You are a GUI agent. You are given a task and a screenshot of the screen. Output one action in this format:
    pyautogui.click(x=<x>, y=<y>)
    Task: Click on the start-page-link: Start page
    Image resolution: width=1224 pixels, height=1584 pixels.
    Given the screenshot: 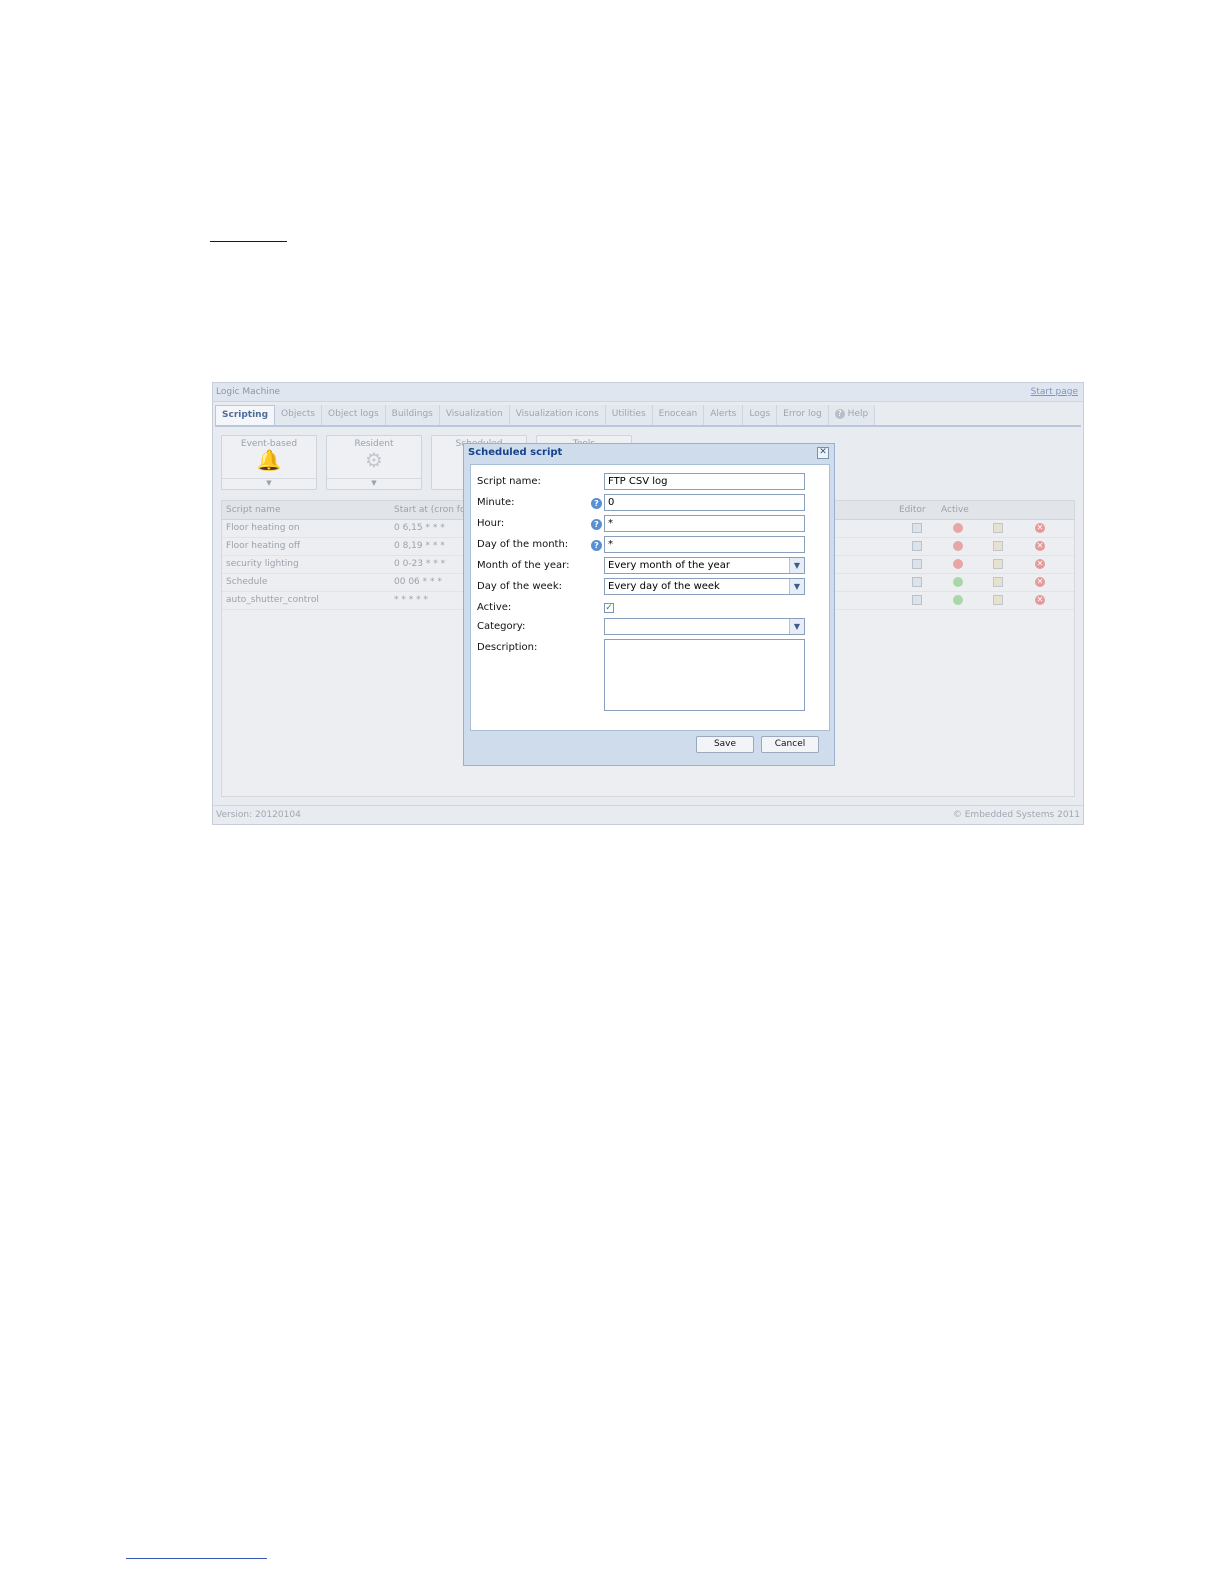 What is the action you would take?
    pyautogui.click(x=1054, y=392)
    